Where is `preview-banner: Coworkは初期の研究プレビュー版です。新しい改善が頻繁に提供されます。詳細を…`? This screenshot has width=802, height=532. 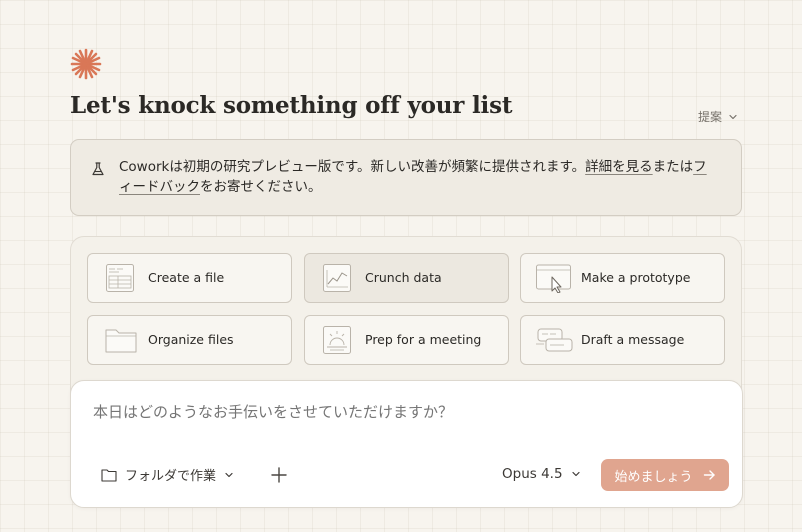
preview-banner: Coworkは初期の研究プレビュー版です。新しい改善が頻繁に提供されます。詳細を… is located at coordinates (406, 177).